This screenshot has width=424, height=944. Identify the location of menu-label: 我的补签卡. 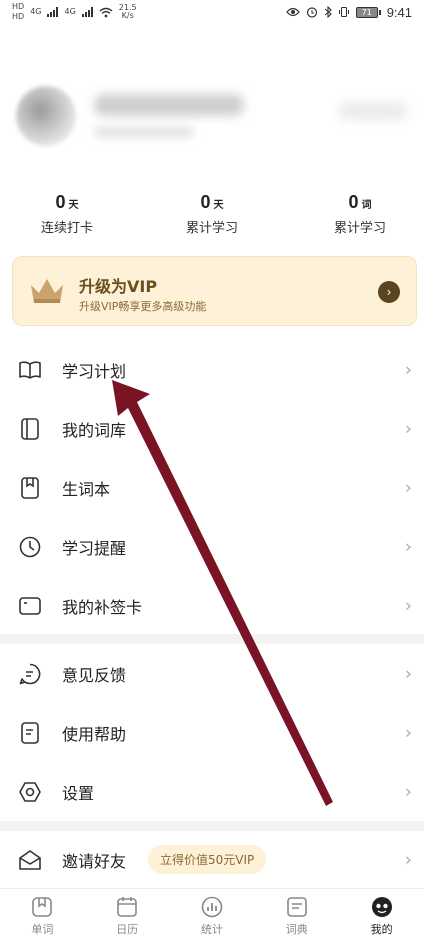
(102, 607).